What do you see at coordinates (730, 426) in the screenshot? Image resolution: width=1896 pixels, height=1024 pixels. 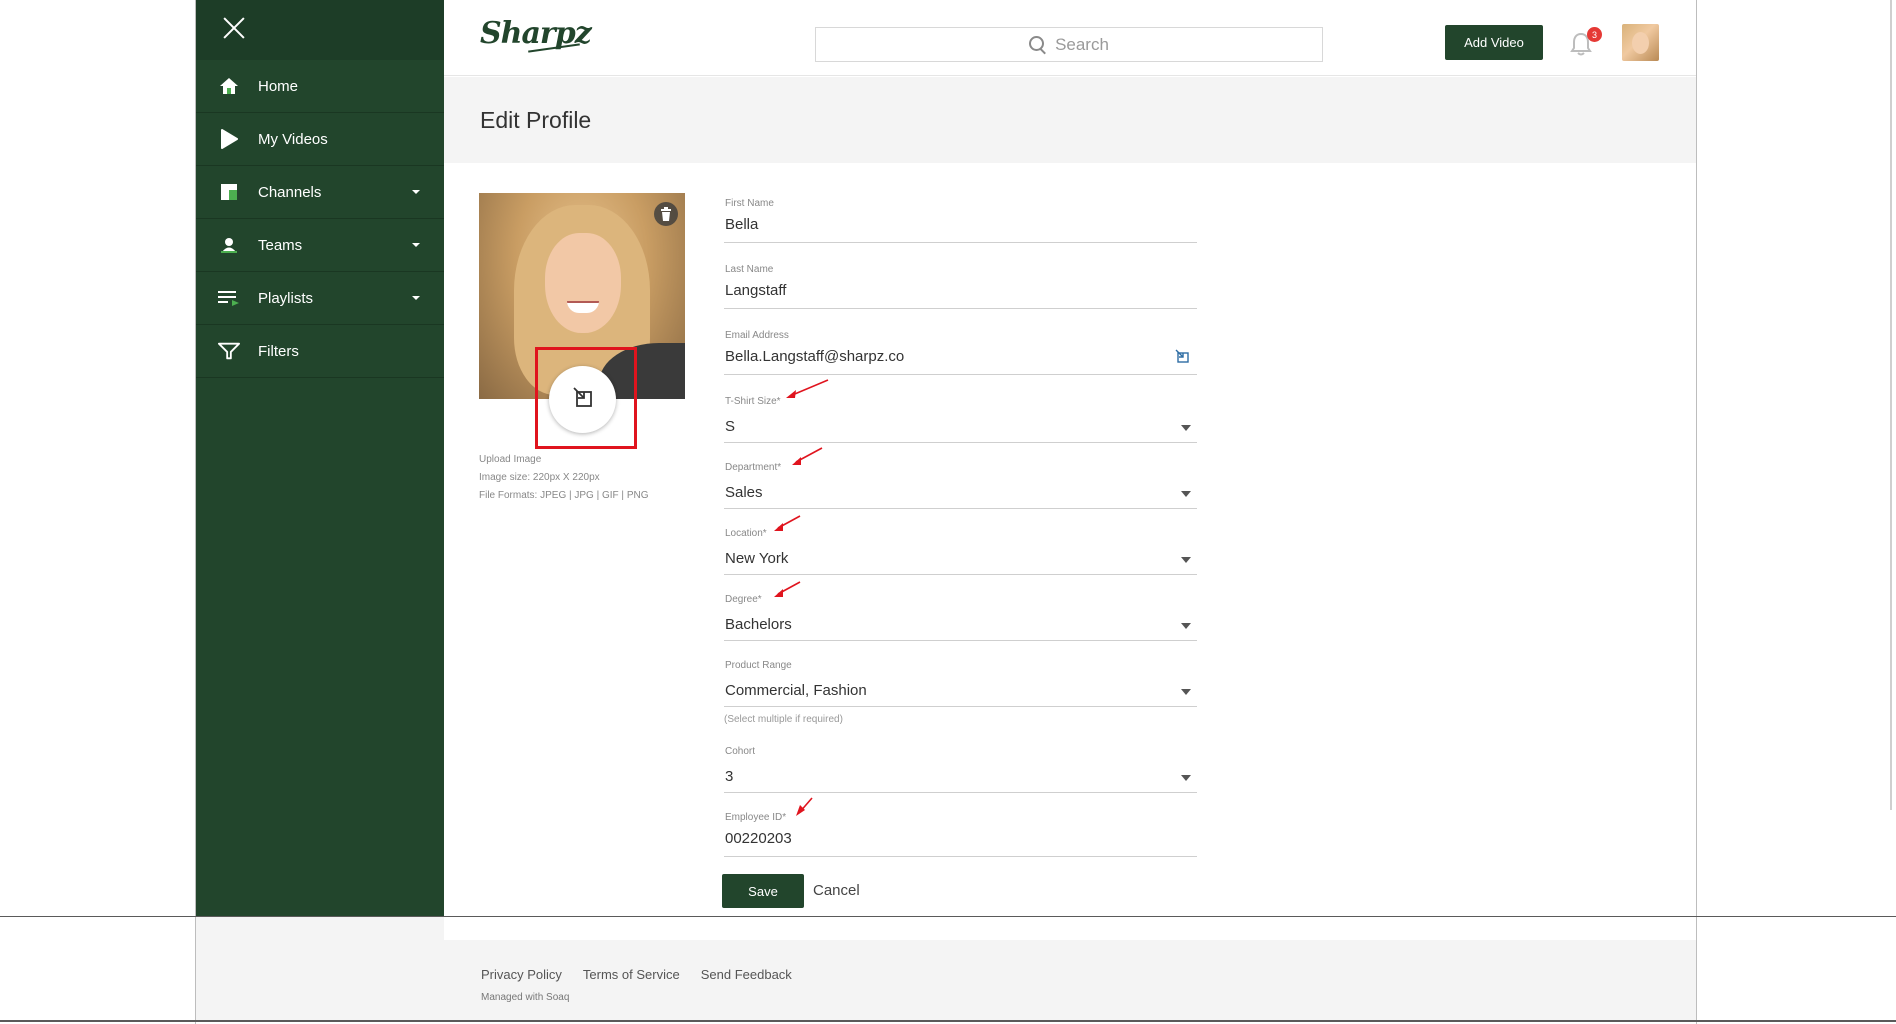 I see `field-value: S` at bounding box center [730, 426].